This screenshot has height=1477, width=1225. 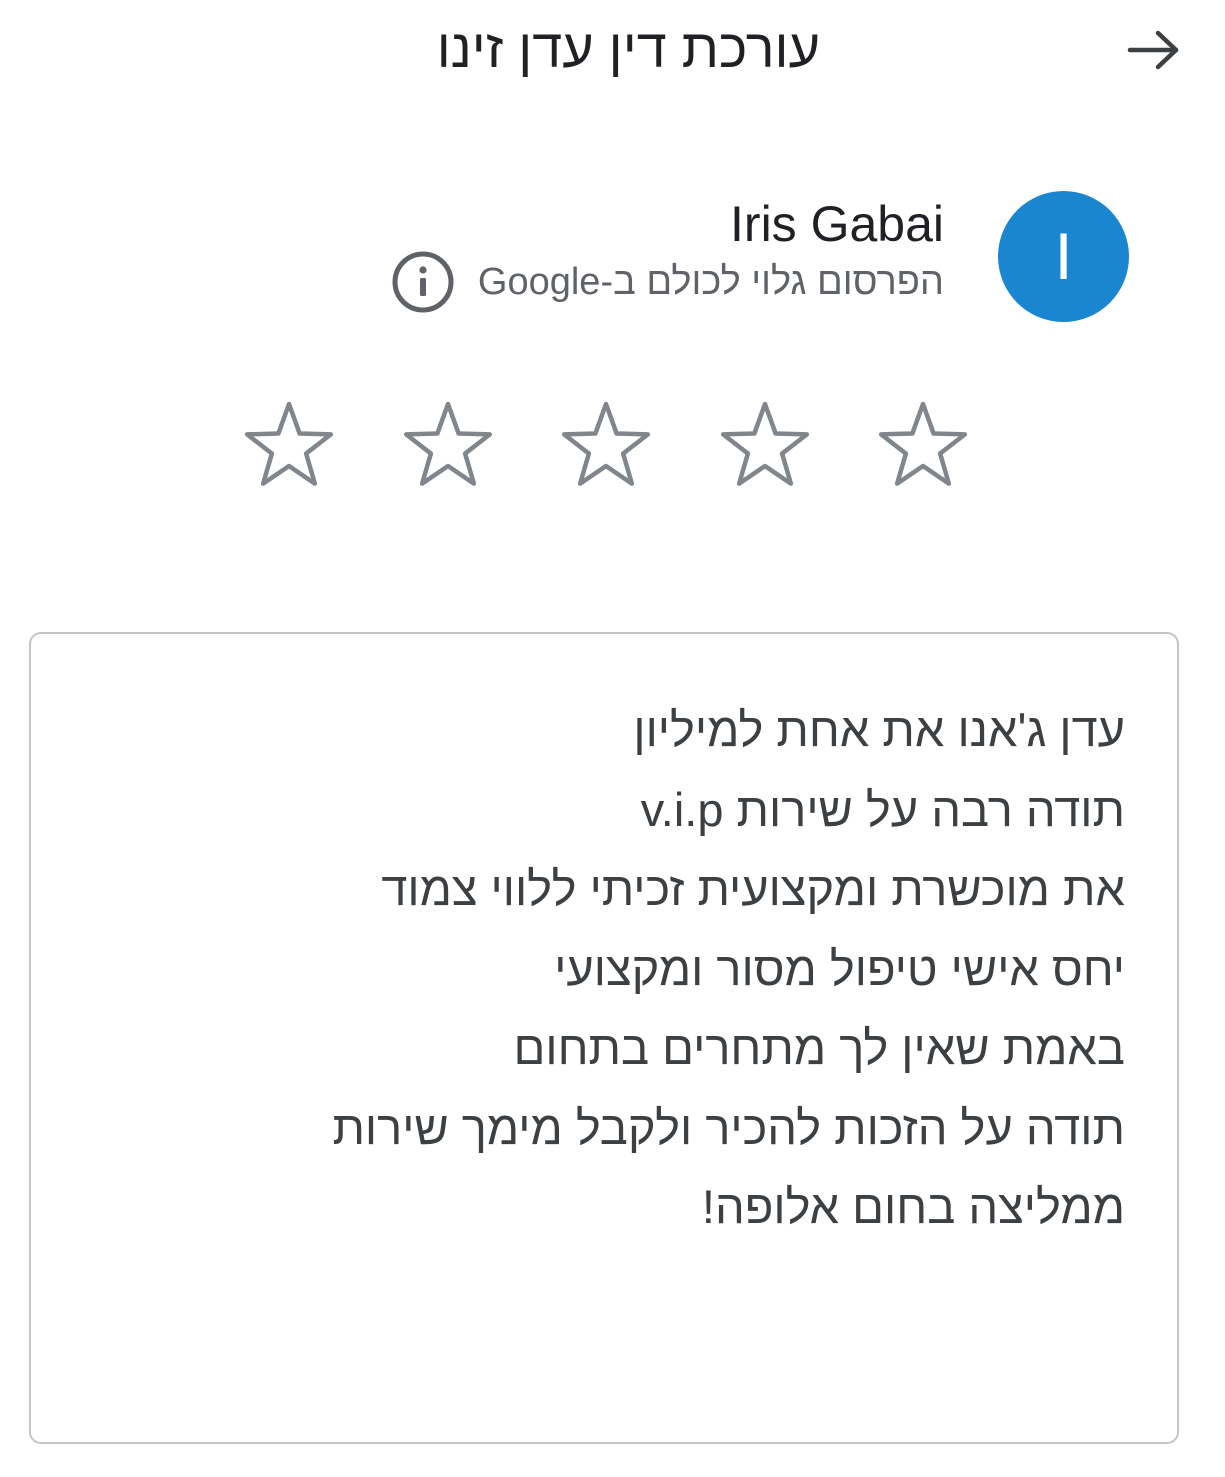 I want to click on visibility-text: הפרסום גלוי לכולם ב-Google, so click(x=710, y=282).